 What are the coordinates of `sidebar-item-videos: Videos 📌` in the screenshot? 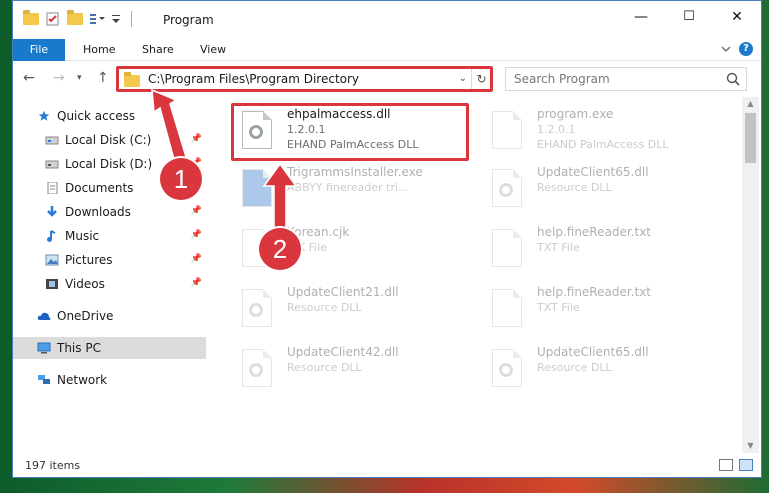 It's located at (109, 284).